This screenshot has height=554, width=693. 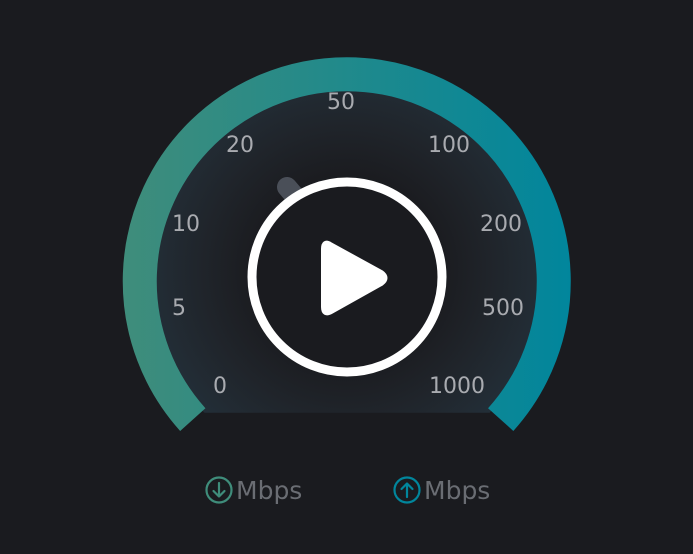 What do you see at coordinates (186, 224) in the screenshot?
I see `tick-label-10: 10` at bounding box center [186, 224].